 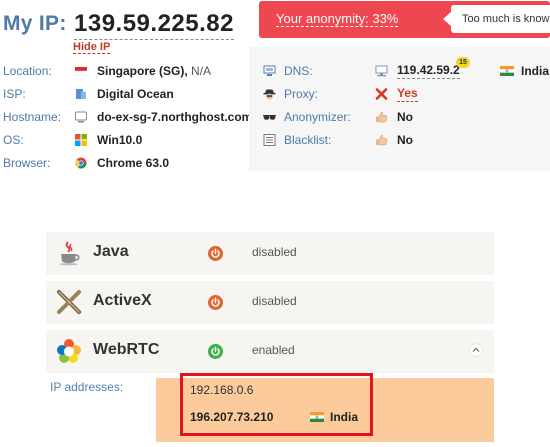 I want to click on dns-value: 119.42.59.2, so click(x=428, y=70).